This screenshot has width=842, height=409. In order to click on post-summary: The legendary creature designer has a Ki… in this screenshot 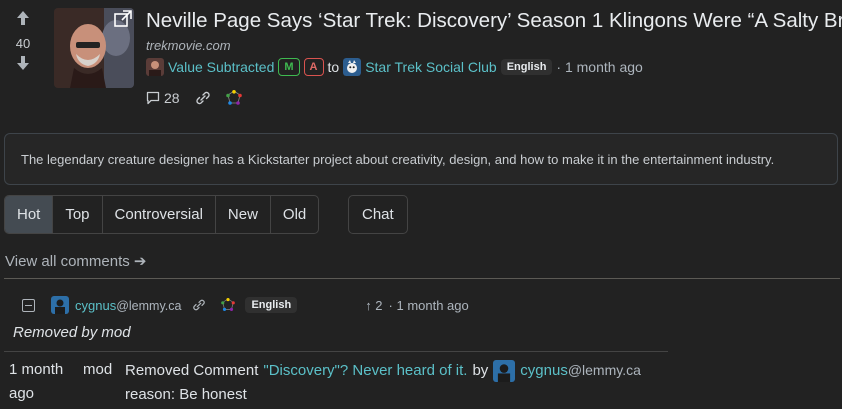, I will do `click(421, 159)`.